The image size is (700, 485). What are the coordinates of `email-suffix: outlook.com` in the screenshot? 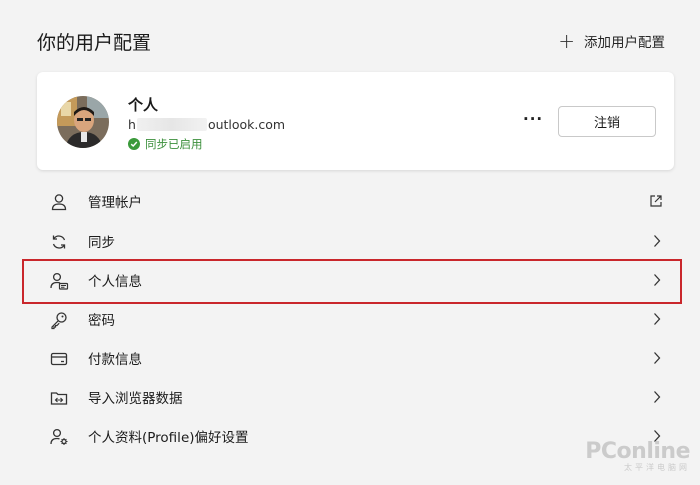 It's located at (246, 124).